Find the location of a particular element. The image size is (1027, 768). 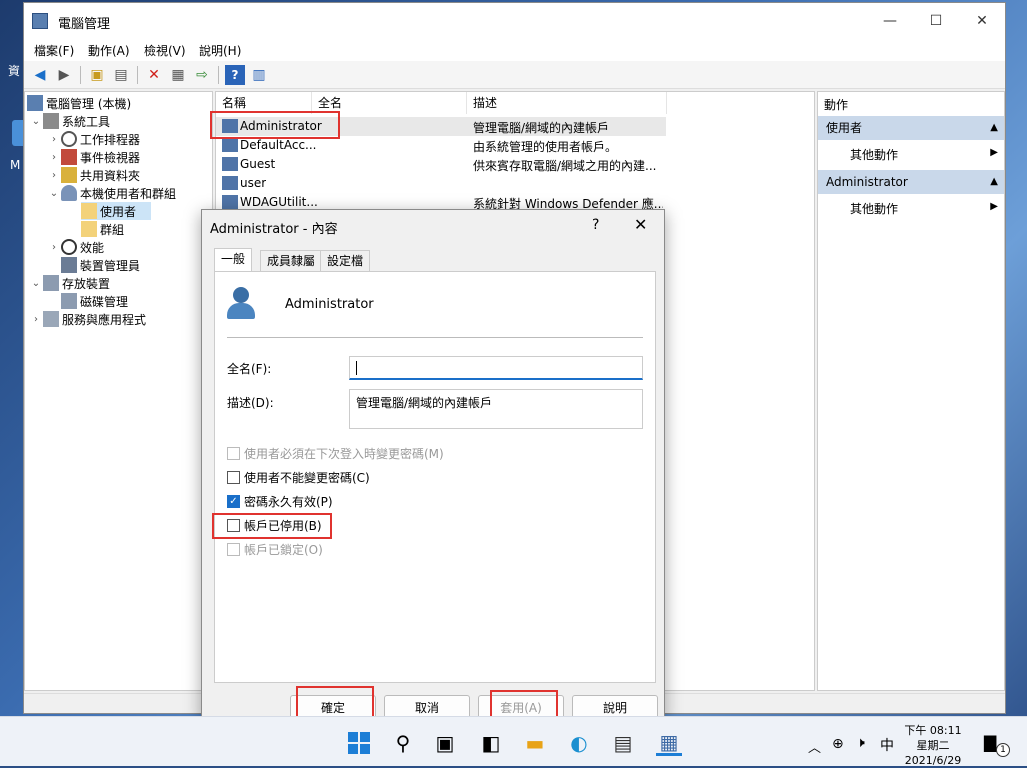

checkbox-label: 使用者必須在下次登入時變更密碼(M) is located at coordinates (344, 453).